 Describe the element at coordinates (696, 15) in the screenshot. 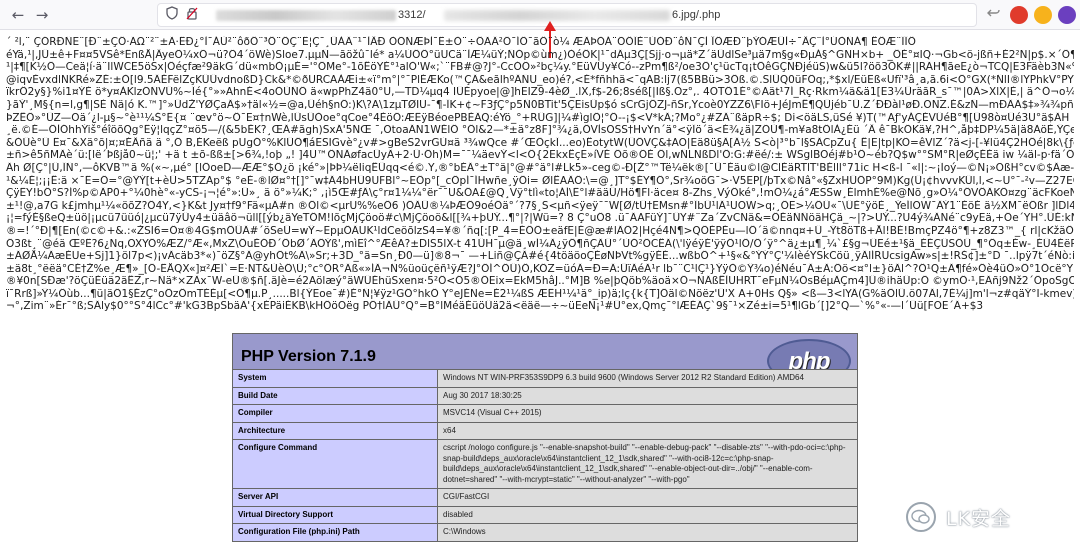

I see `url-path-text: 6.jpg/.php` at that location.